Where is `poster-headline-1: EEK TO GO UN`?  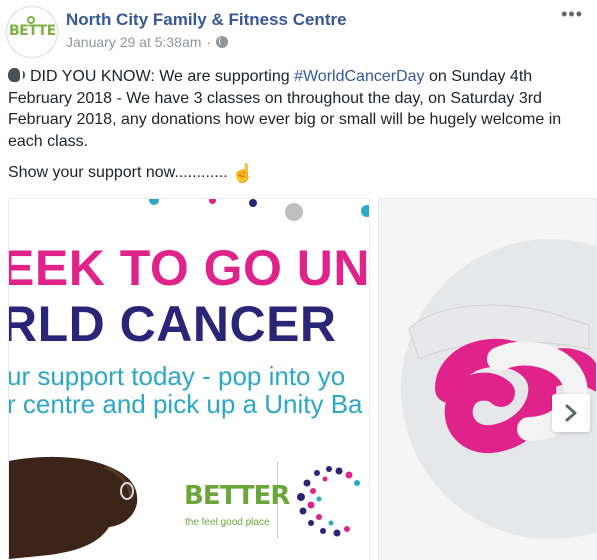 poster-headline-1: EEK TO GO UN is located at coordinates (189, 268).